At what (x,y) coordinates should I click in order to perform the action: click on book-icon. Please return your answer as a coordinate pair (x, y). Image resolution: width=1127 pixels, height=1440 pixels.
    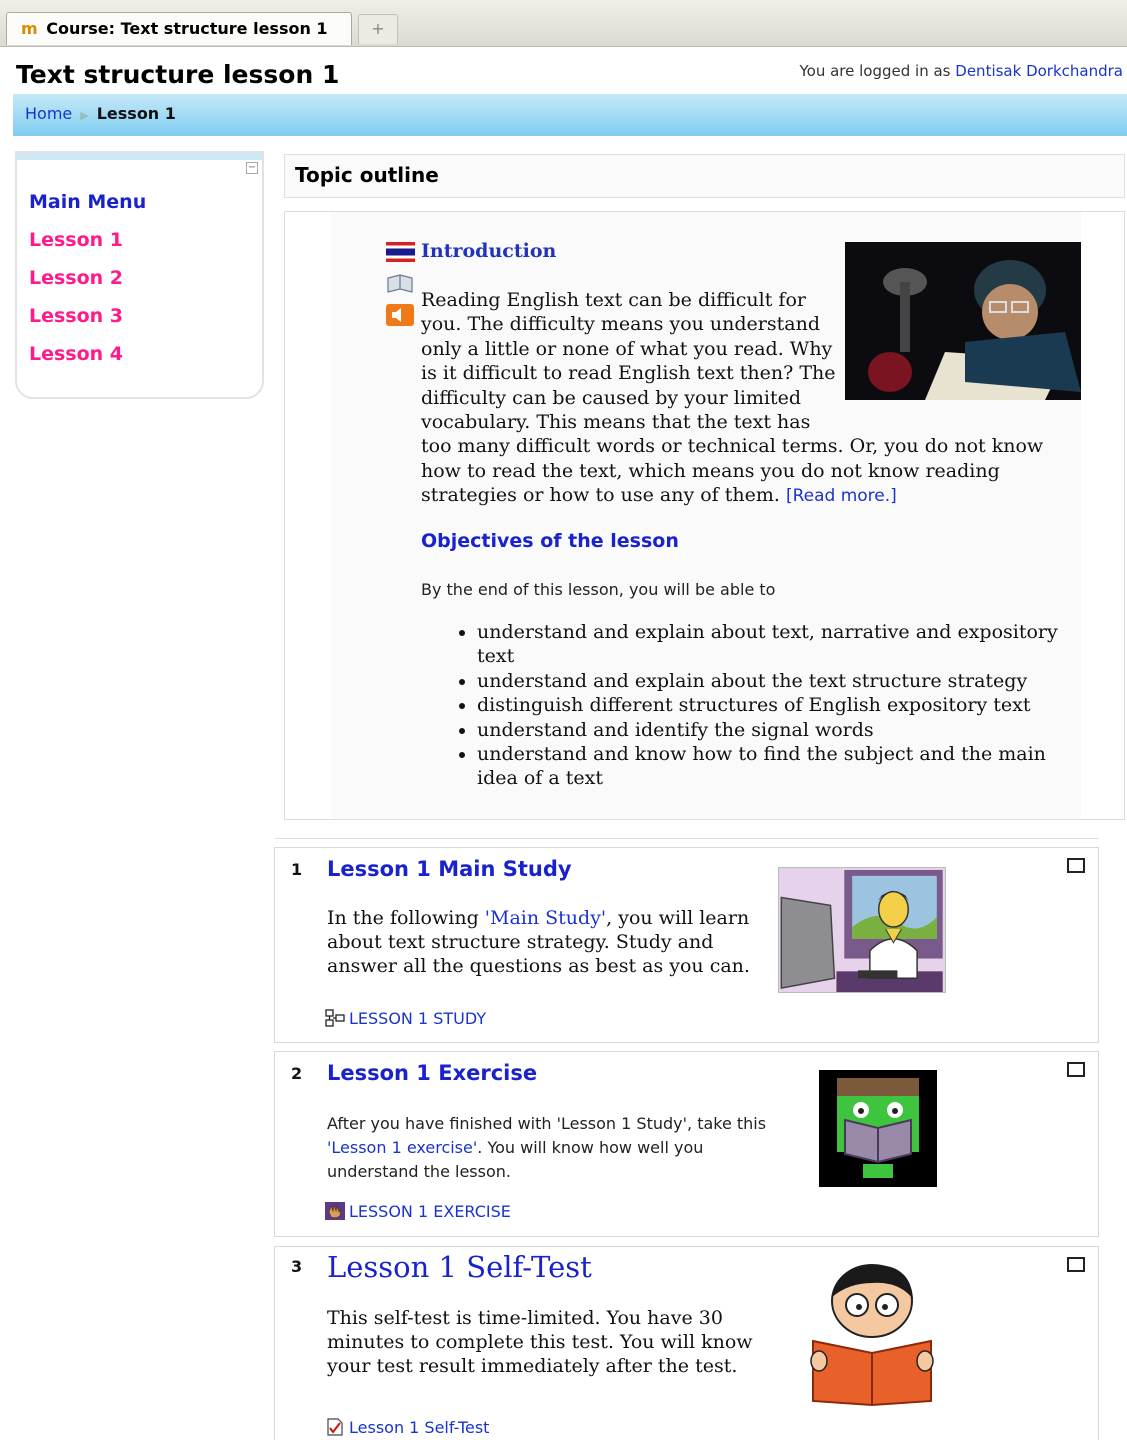
    Looking at the image, I should click on (400, 284).